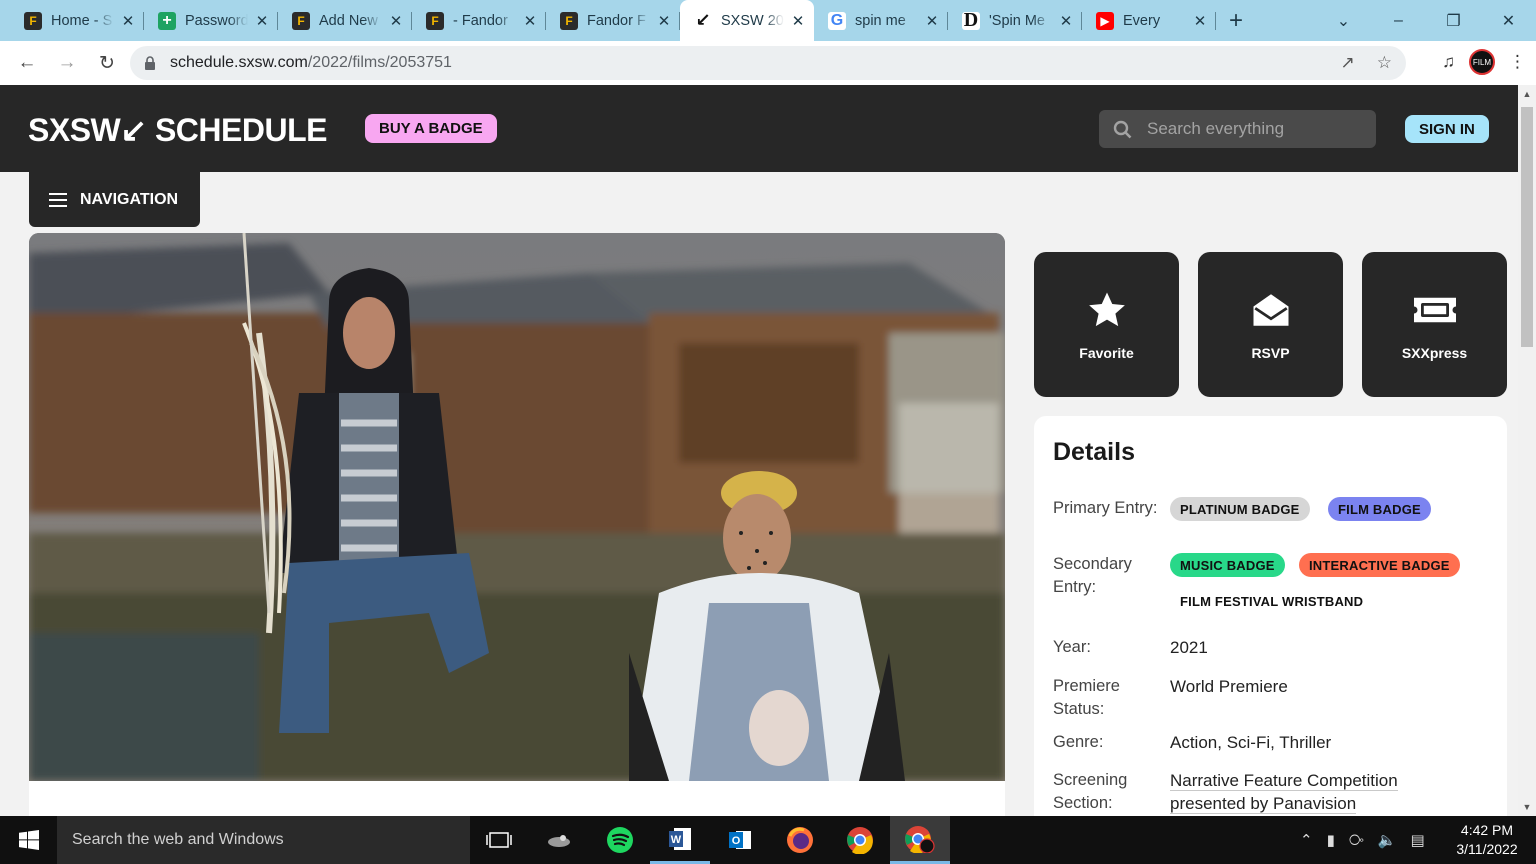 This screenshot has width=1536, height=864. I want to click on screening-section-line2: presented by Panavision, so click(1263, 804).